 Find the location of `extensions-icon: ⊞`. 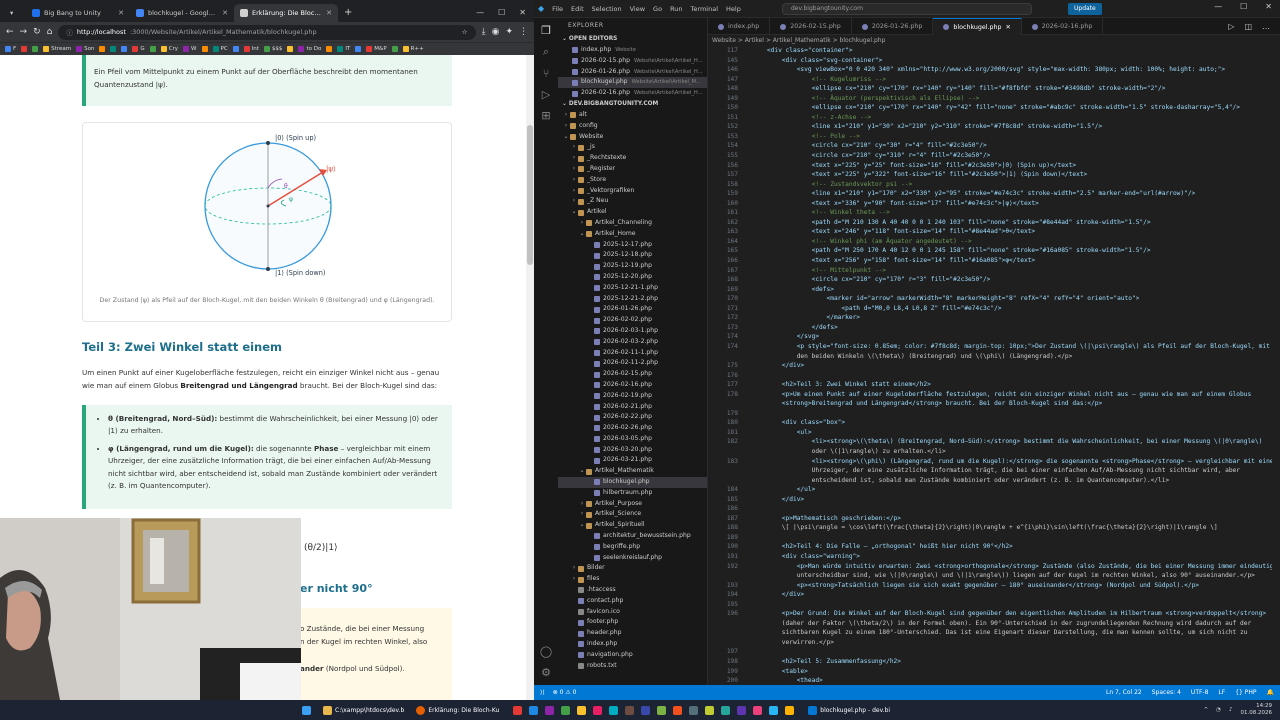

extensions-icon: ⊞ is located at coordinates (545, 115).